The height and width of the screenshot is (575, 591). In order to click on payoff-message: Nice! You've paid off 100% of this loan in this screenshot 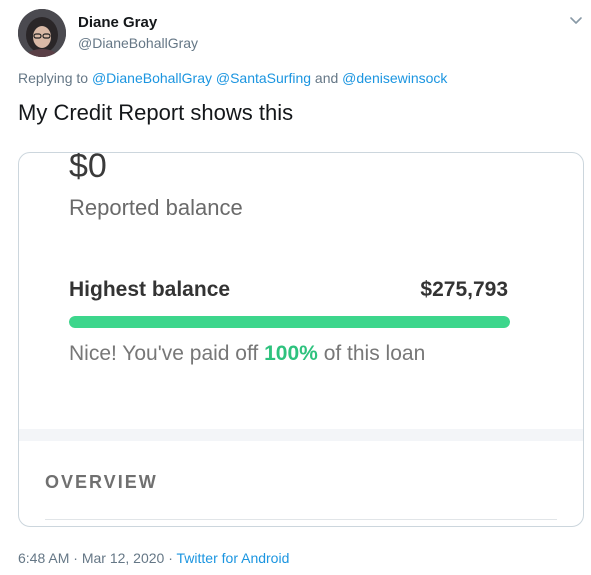, I will do `click(247, 354)`.